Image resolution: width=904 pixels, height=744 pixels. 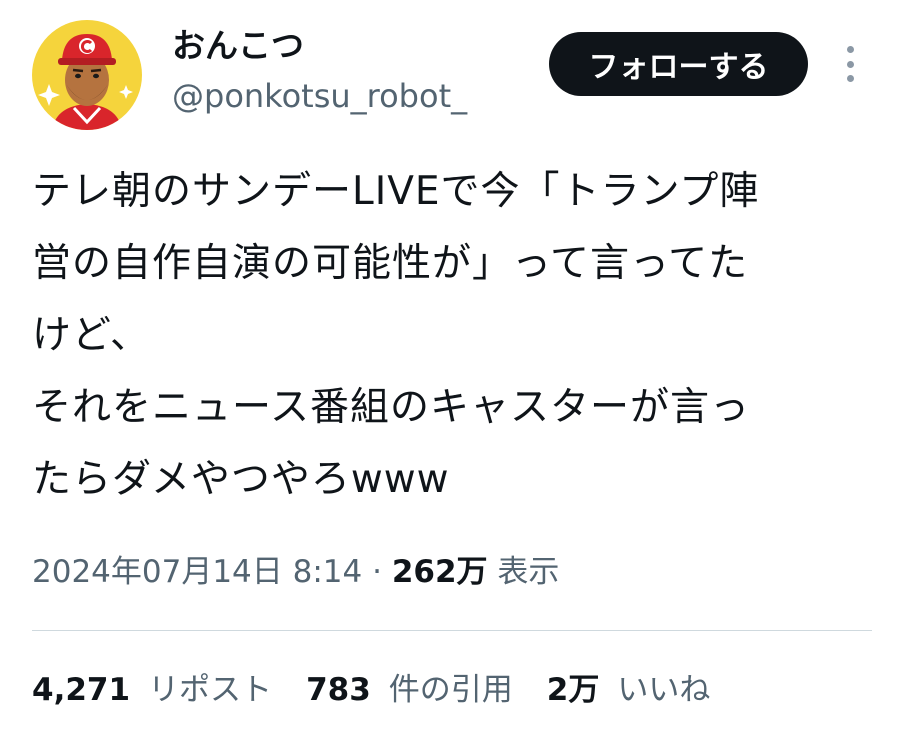 What do you see at coordinates (81, 690) in the screenshot?
I see `reposts-count: 4,271` at bounding box center [81, 690].